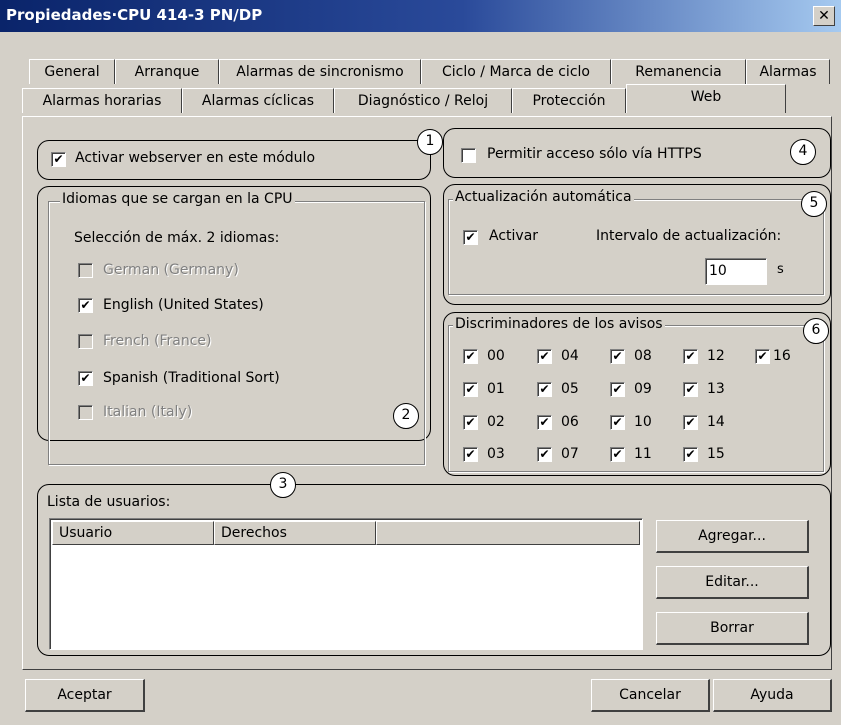 This screenshot has width=841, height=725. What do you see at coordinates (109, 502) in the screenshot?
I see `users-title: Lista de usuarios:` at bounding box center [109, 502].